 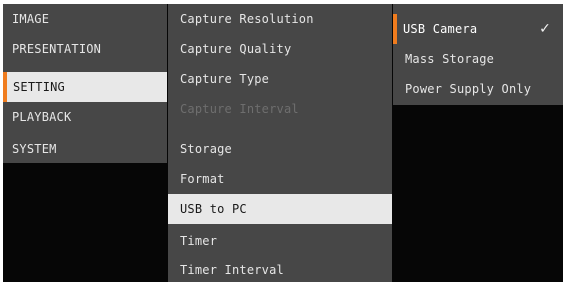 I want to click on setting-item-label: Timer, so click(x=199, y=241).